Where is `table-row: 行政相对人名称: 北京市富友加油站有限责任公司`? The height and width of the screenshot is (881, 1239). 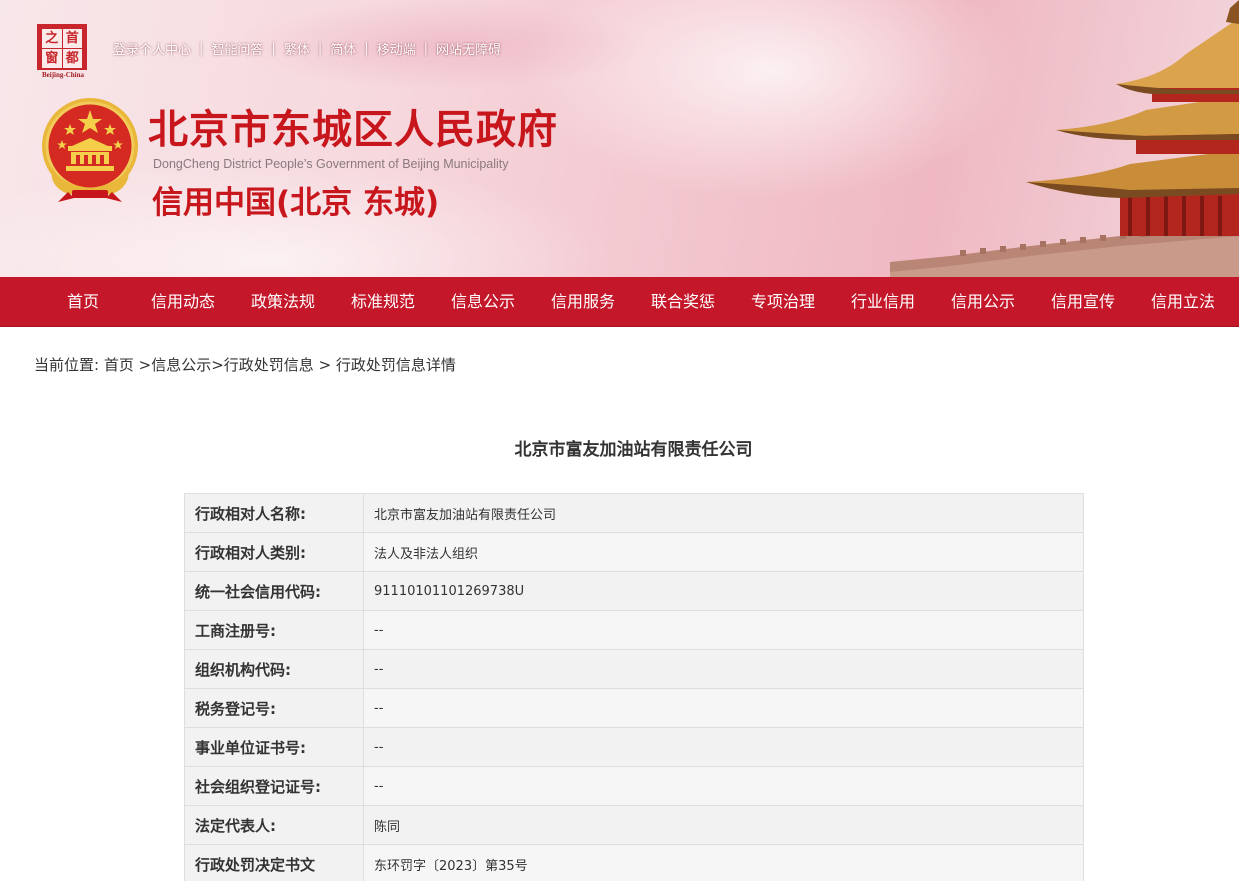 table-row: 行政相对人名称: 北京市富友加油站有限责任公司 is located at coordinates (634, 513).